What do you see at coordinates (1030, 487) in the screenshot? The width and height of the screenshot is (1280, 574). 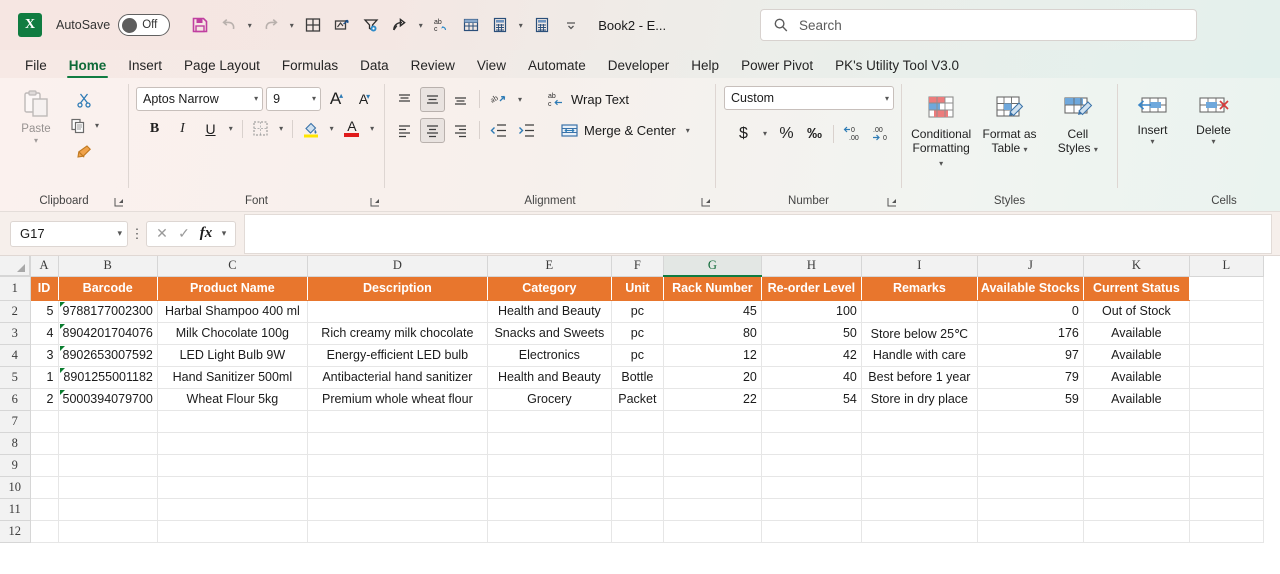 I see `cell-j10` at bounding box center [1030, 487].